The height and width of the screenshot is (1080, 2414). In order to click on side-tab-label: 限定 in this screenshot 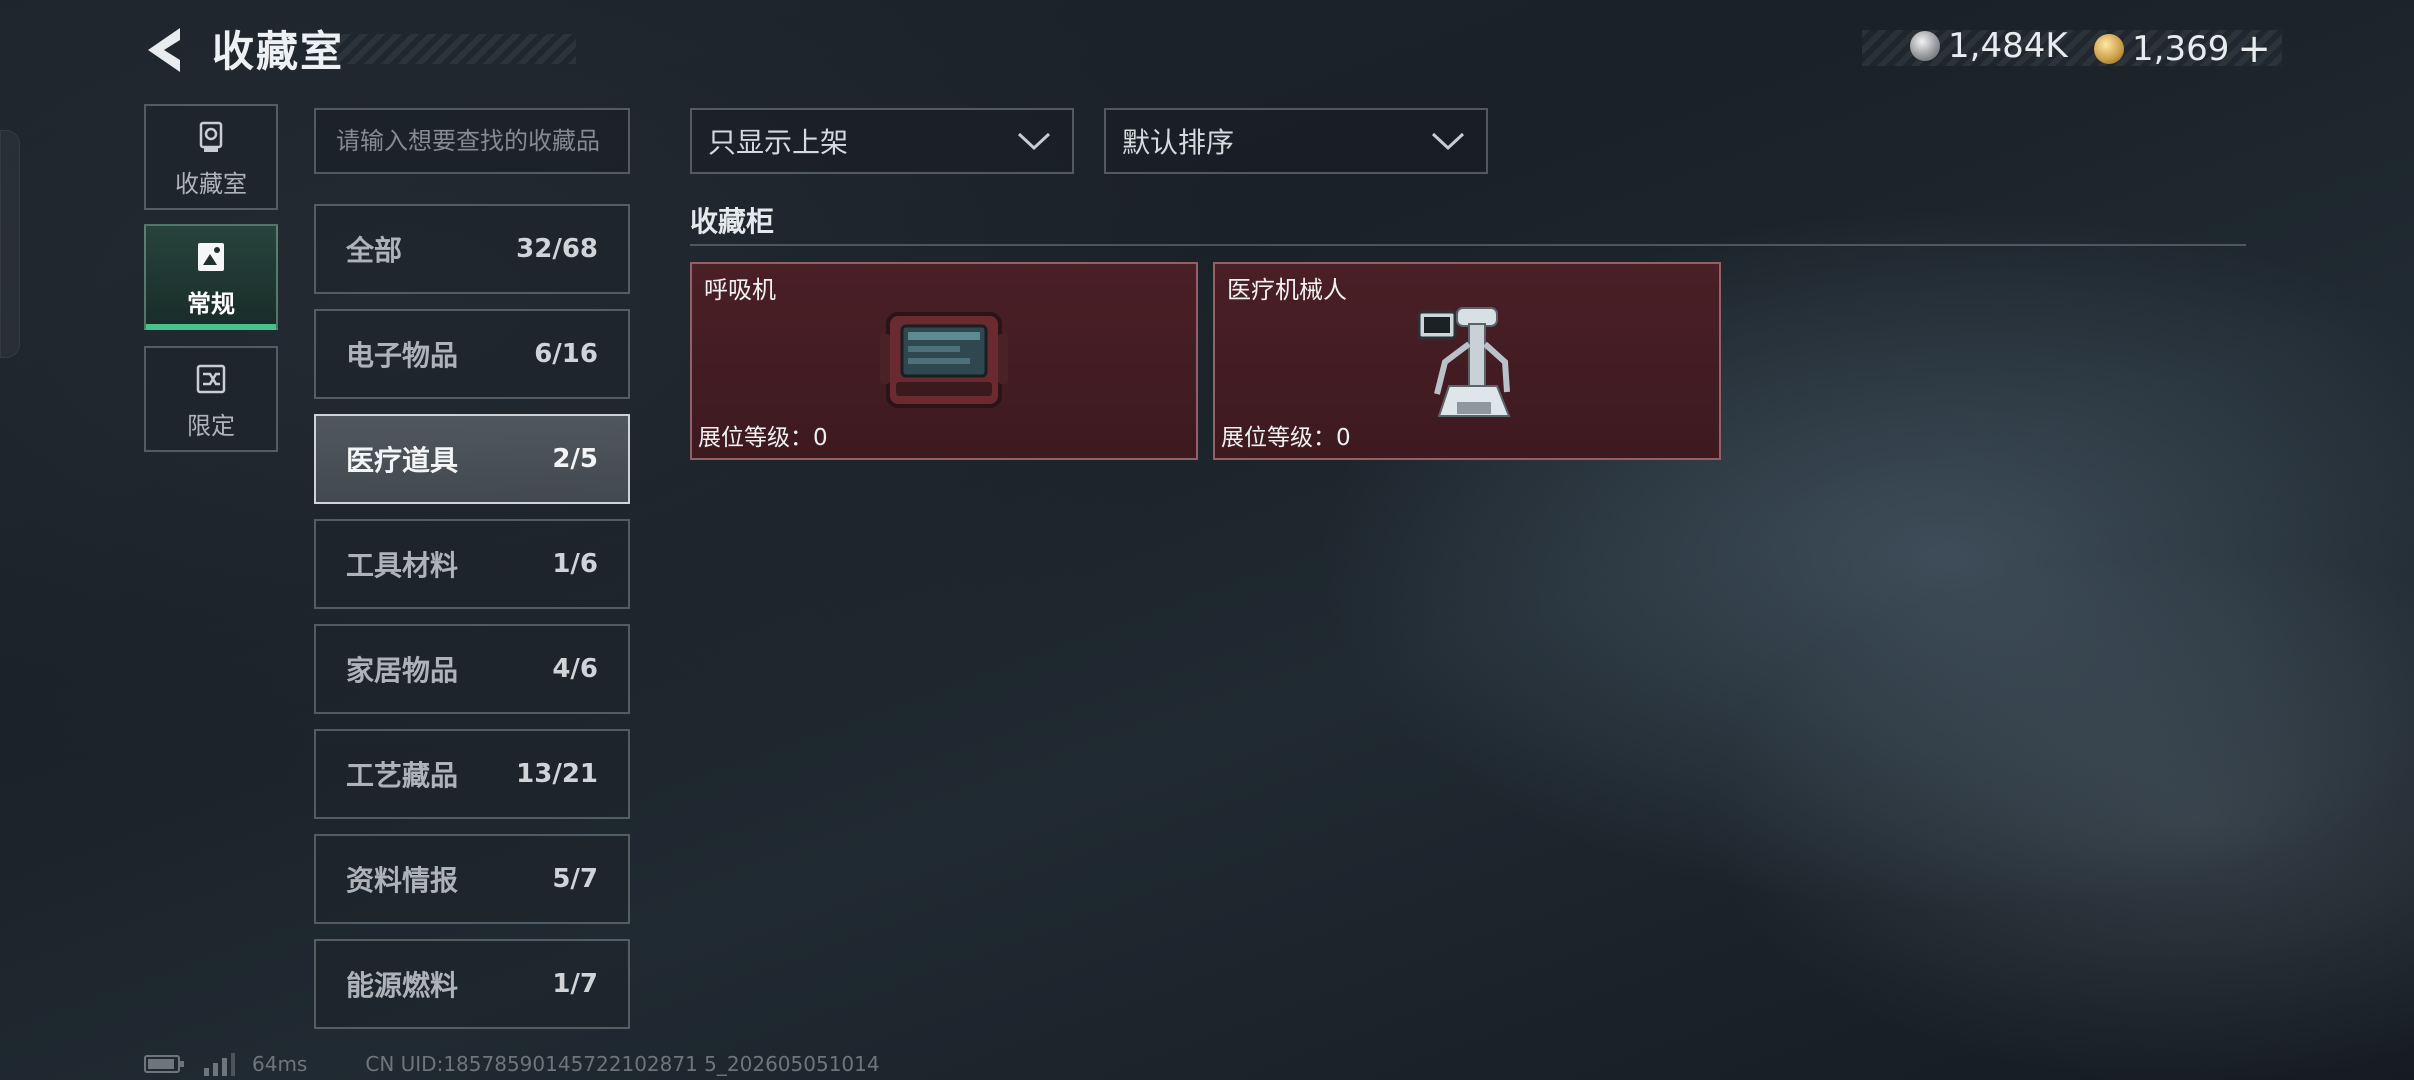, I will do `click(211, 426)`.